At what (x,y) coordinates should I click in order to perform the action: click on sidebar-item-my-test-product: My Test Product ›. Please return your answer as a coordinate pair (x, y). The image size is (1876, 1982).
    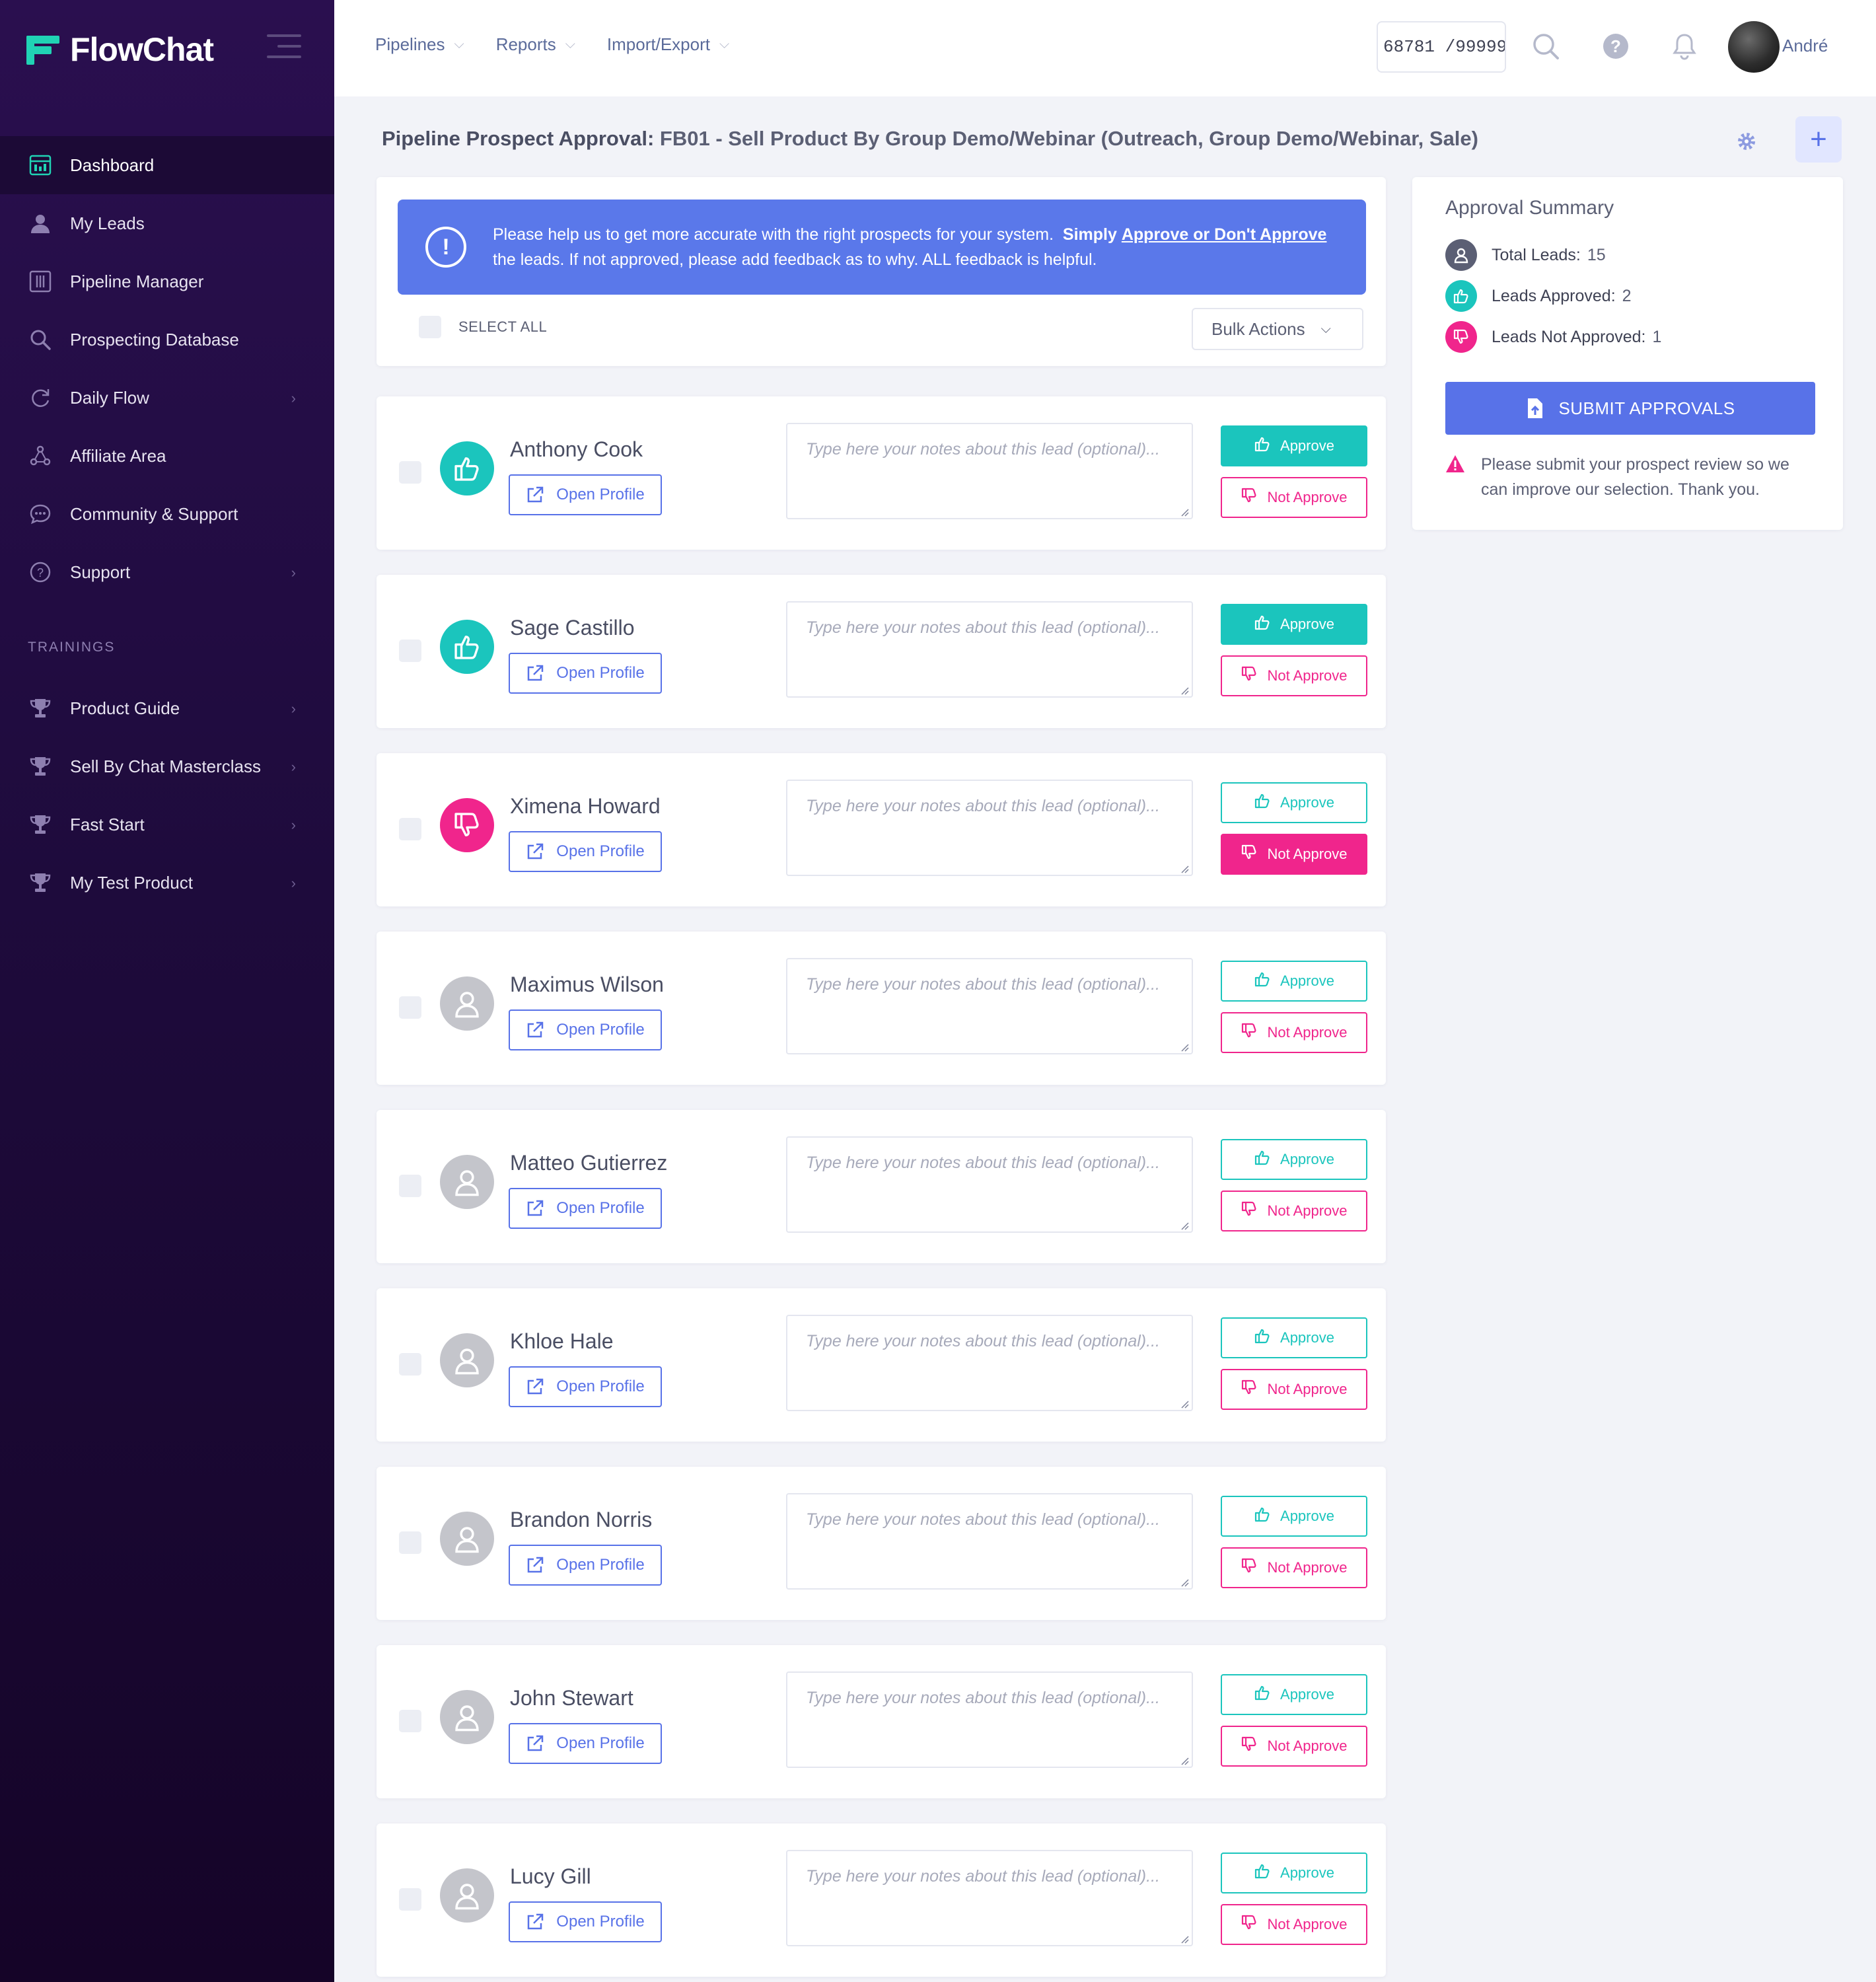
    Looking at the image, I should click on (167, 883).